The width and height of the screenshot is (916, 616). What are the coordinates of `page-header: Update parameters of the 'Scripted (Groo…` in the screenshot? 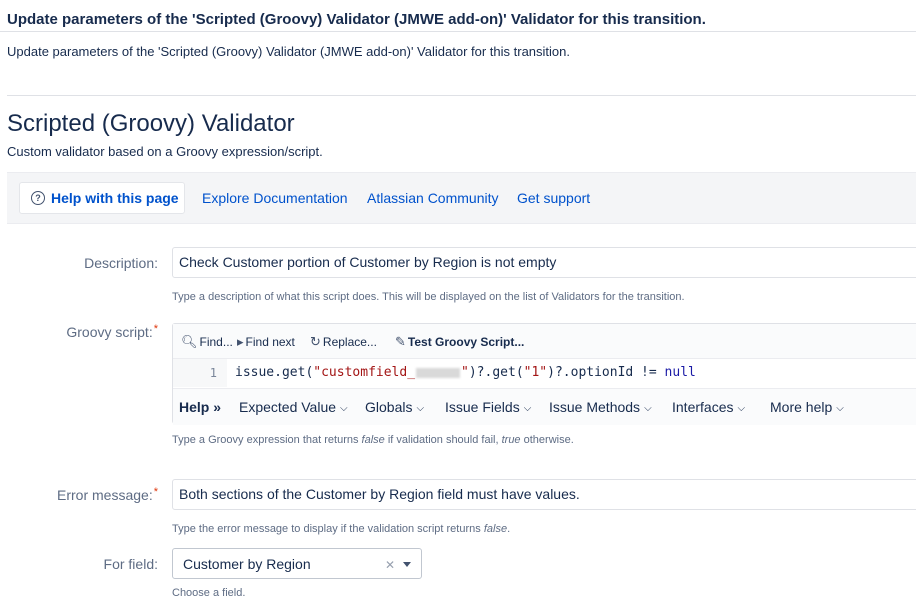 It's located at (458, 16).